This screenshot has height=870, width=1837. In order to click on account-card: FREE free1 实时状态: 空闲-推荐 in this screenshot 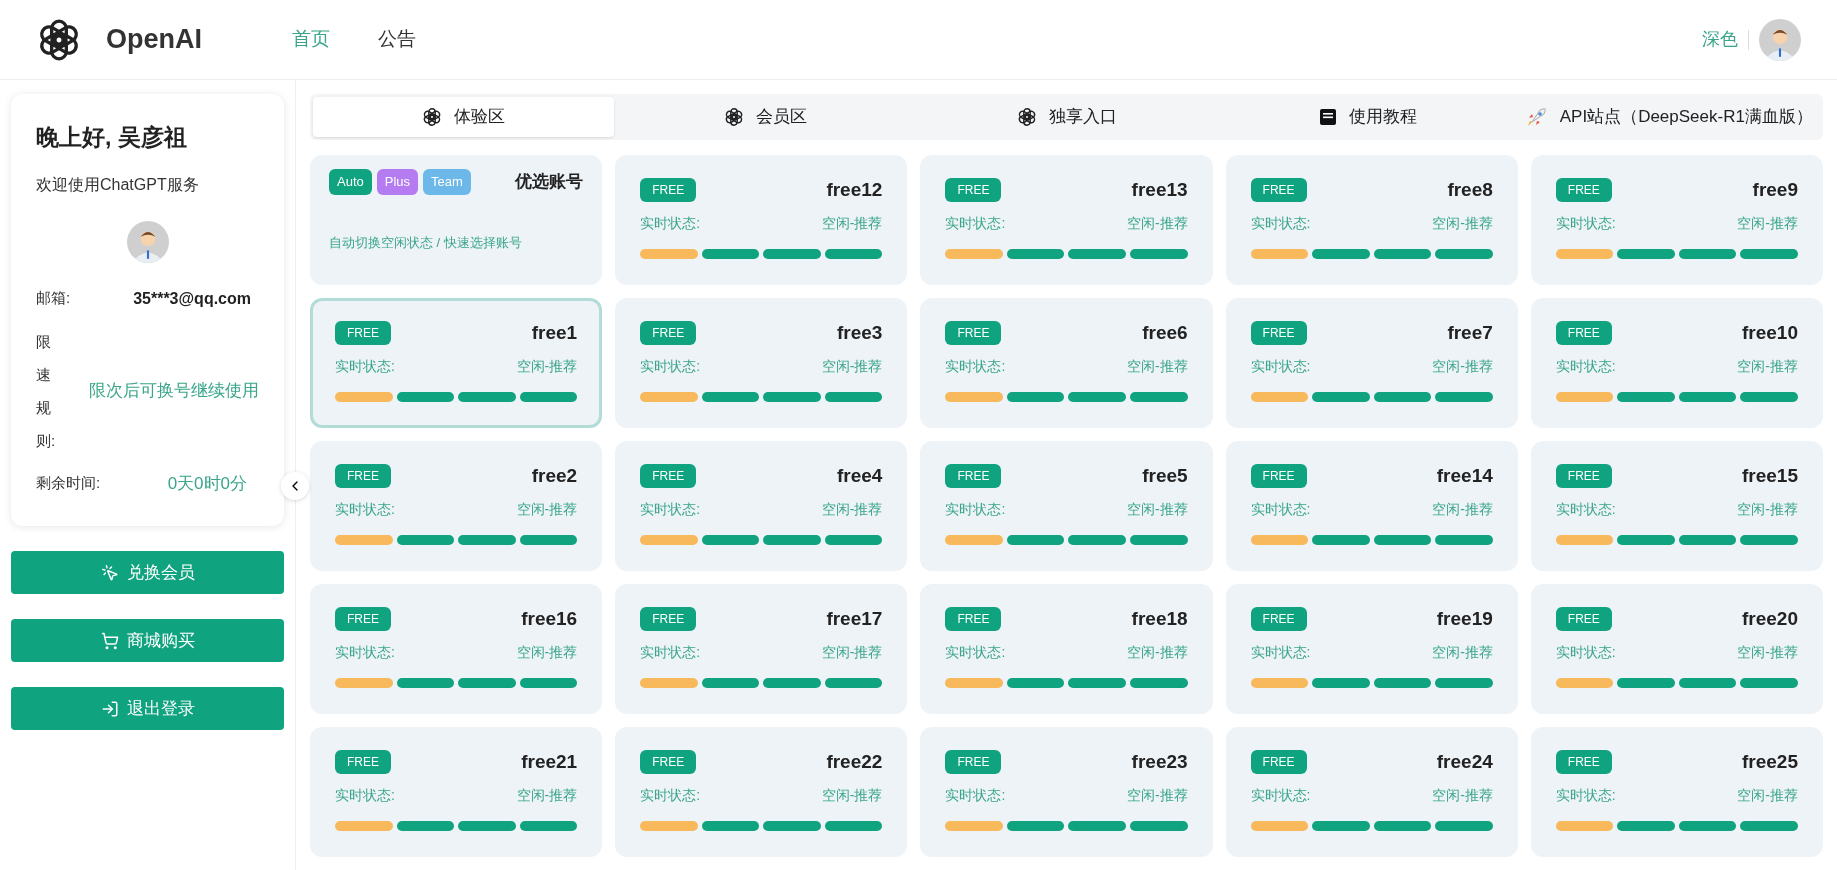, I will do `click(456, 363)`.